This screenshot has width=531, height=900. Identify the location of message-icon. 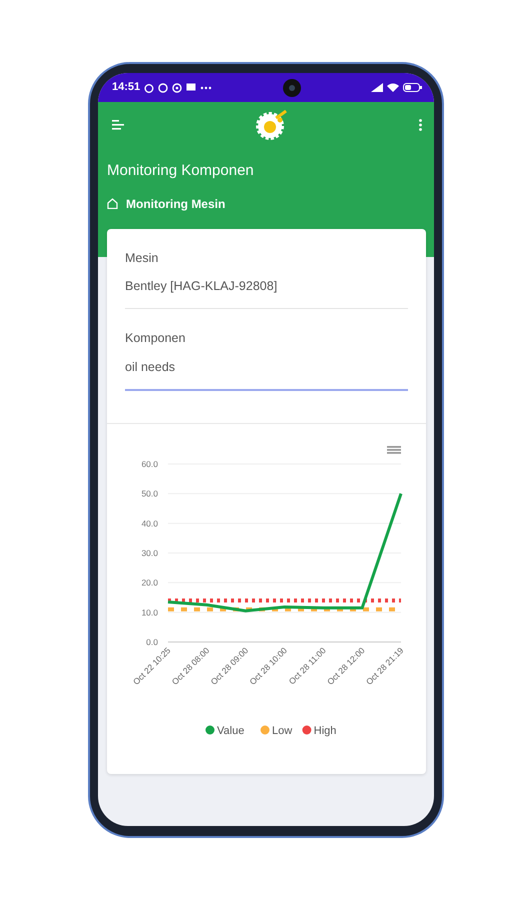
(191, 87).